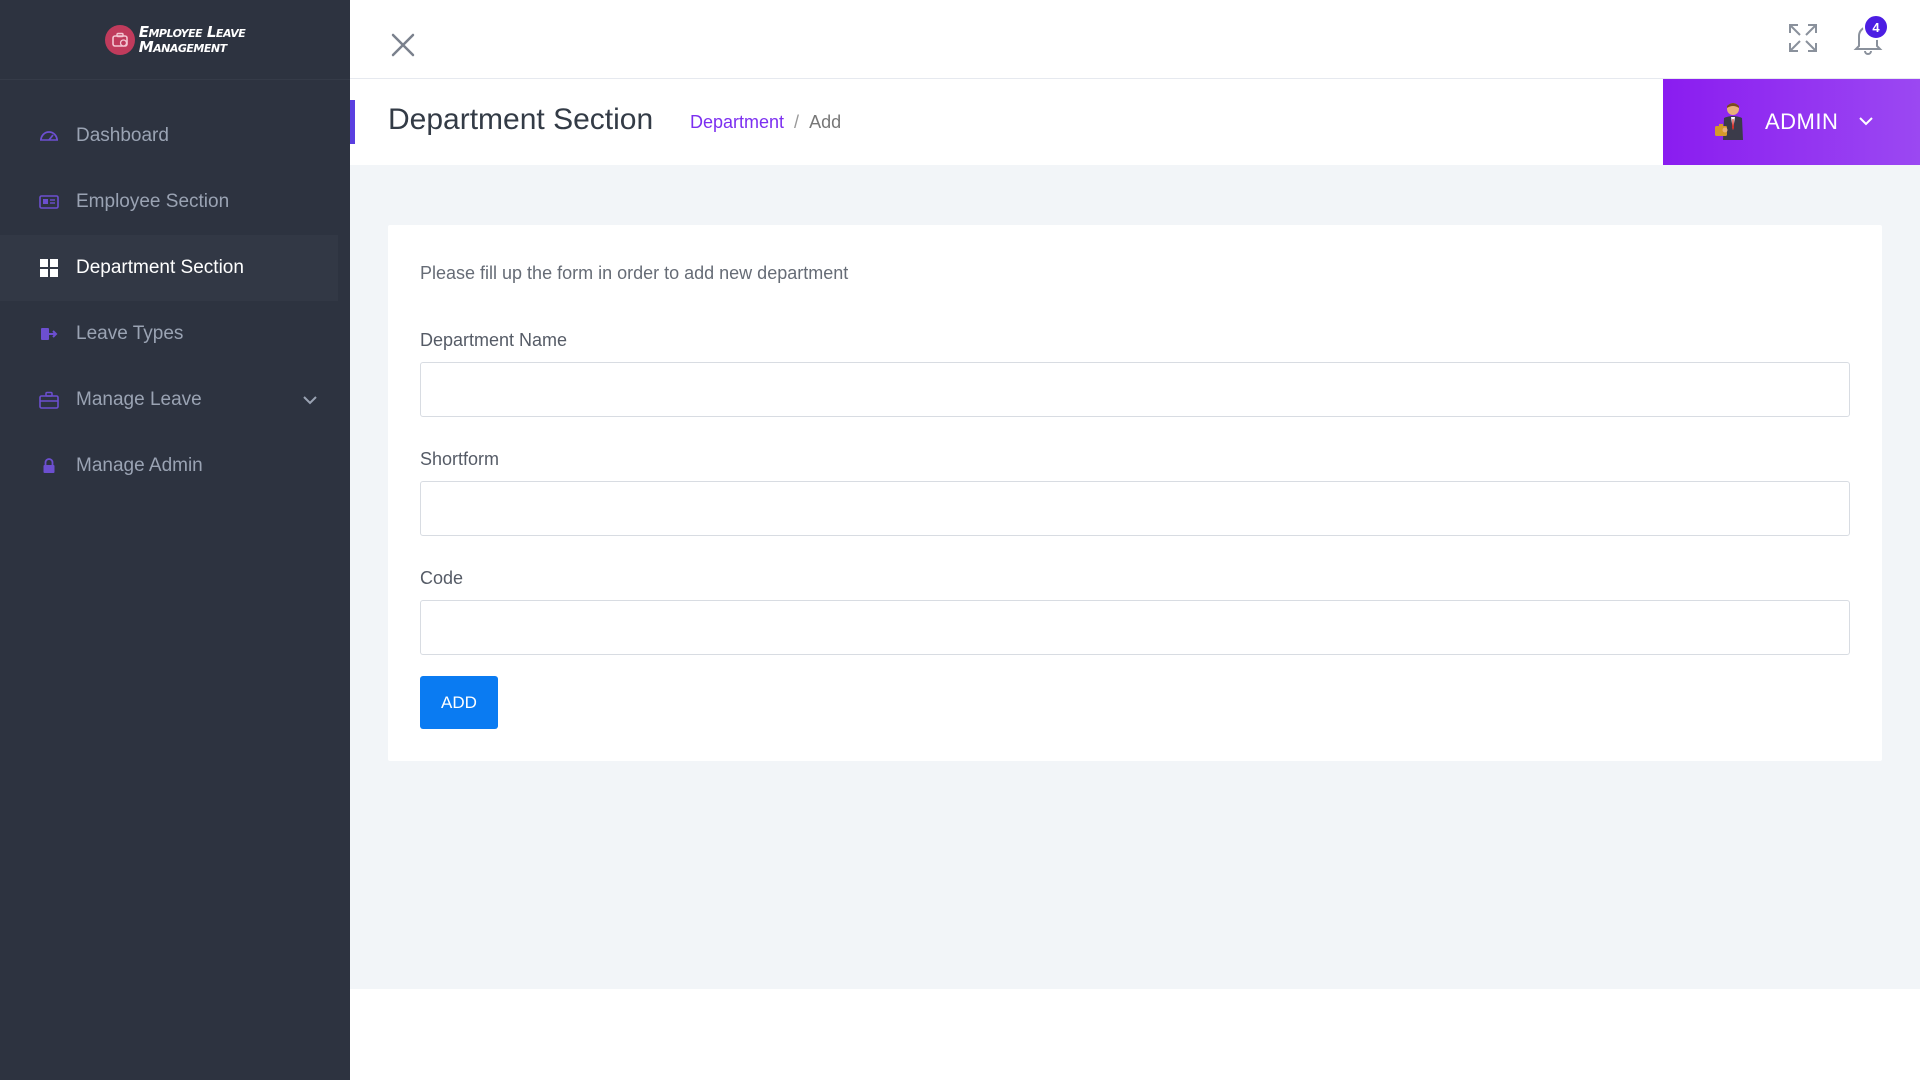 This screenshot has height=1080, width=1920. Describe the element at coordinates (459, 702) in the screenshot. I see `add-button: ADD` at that location.